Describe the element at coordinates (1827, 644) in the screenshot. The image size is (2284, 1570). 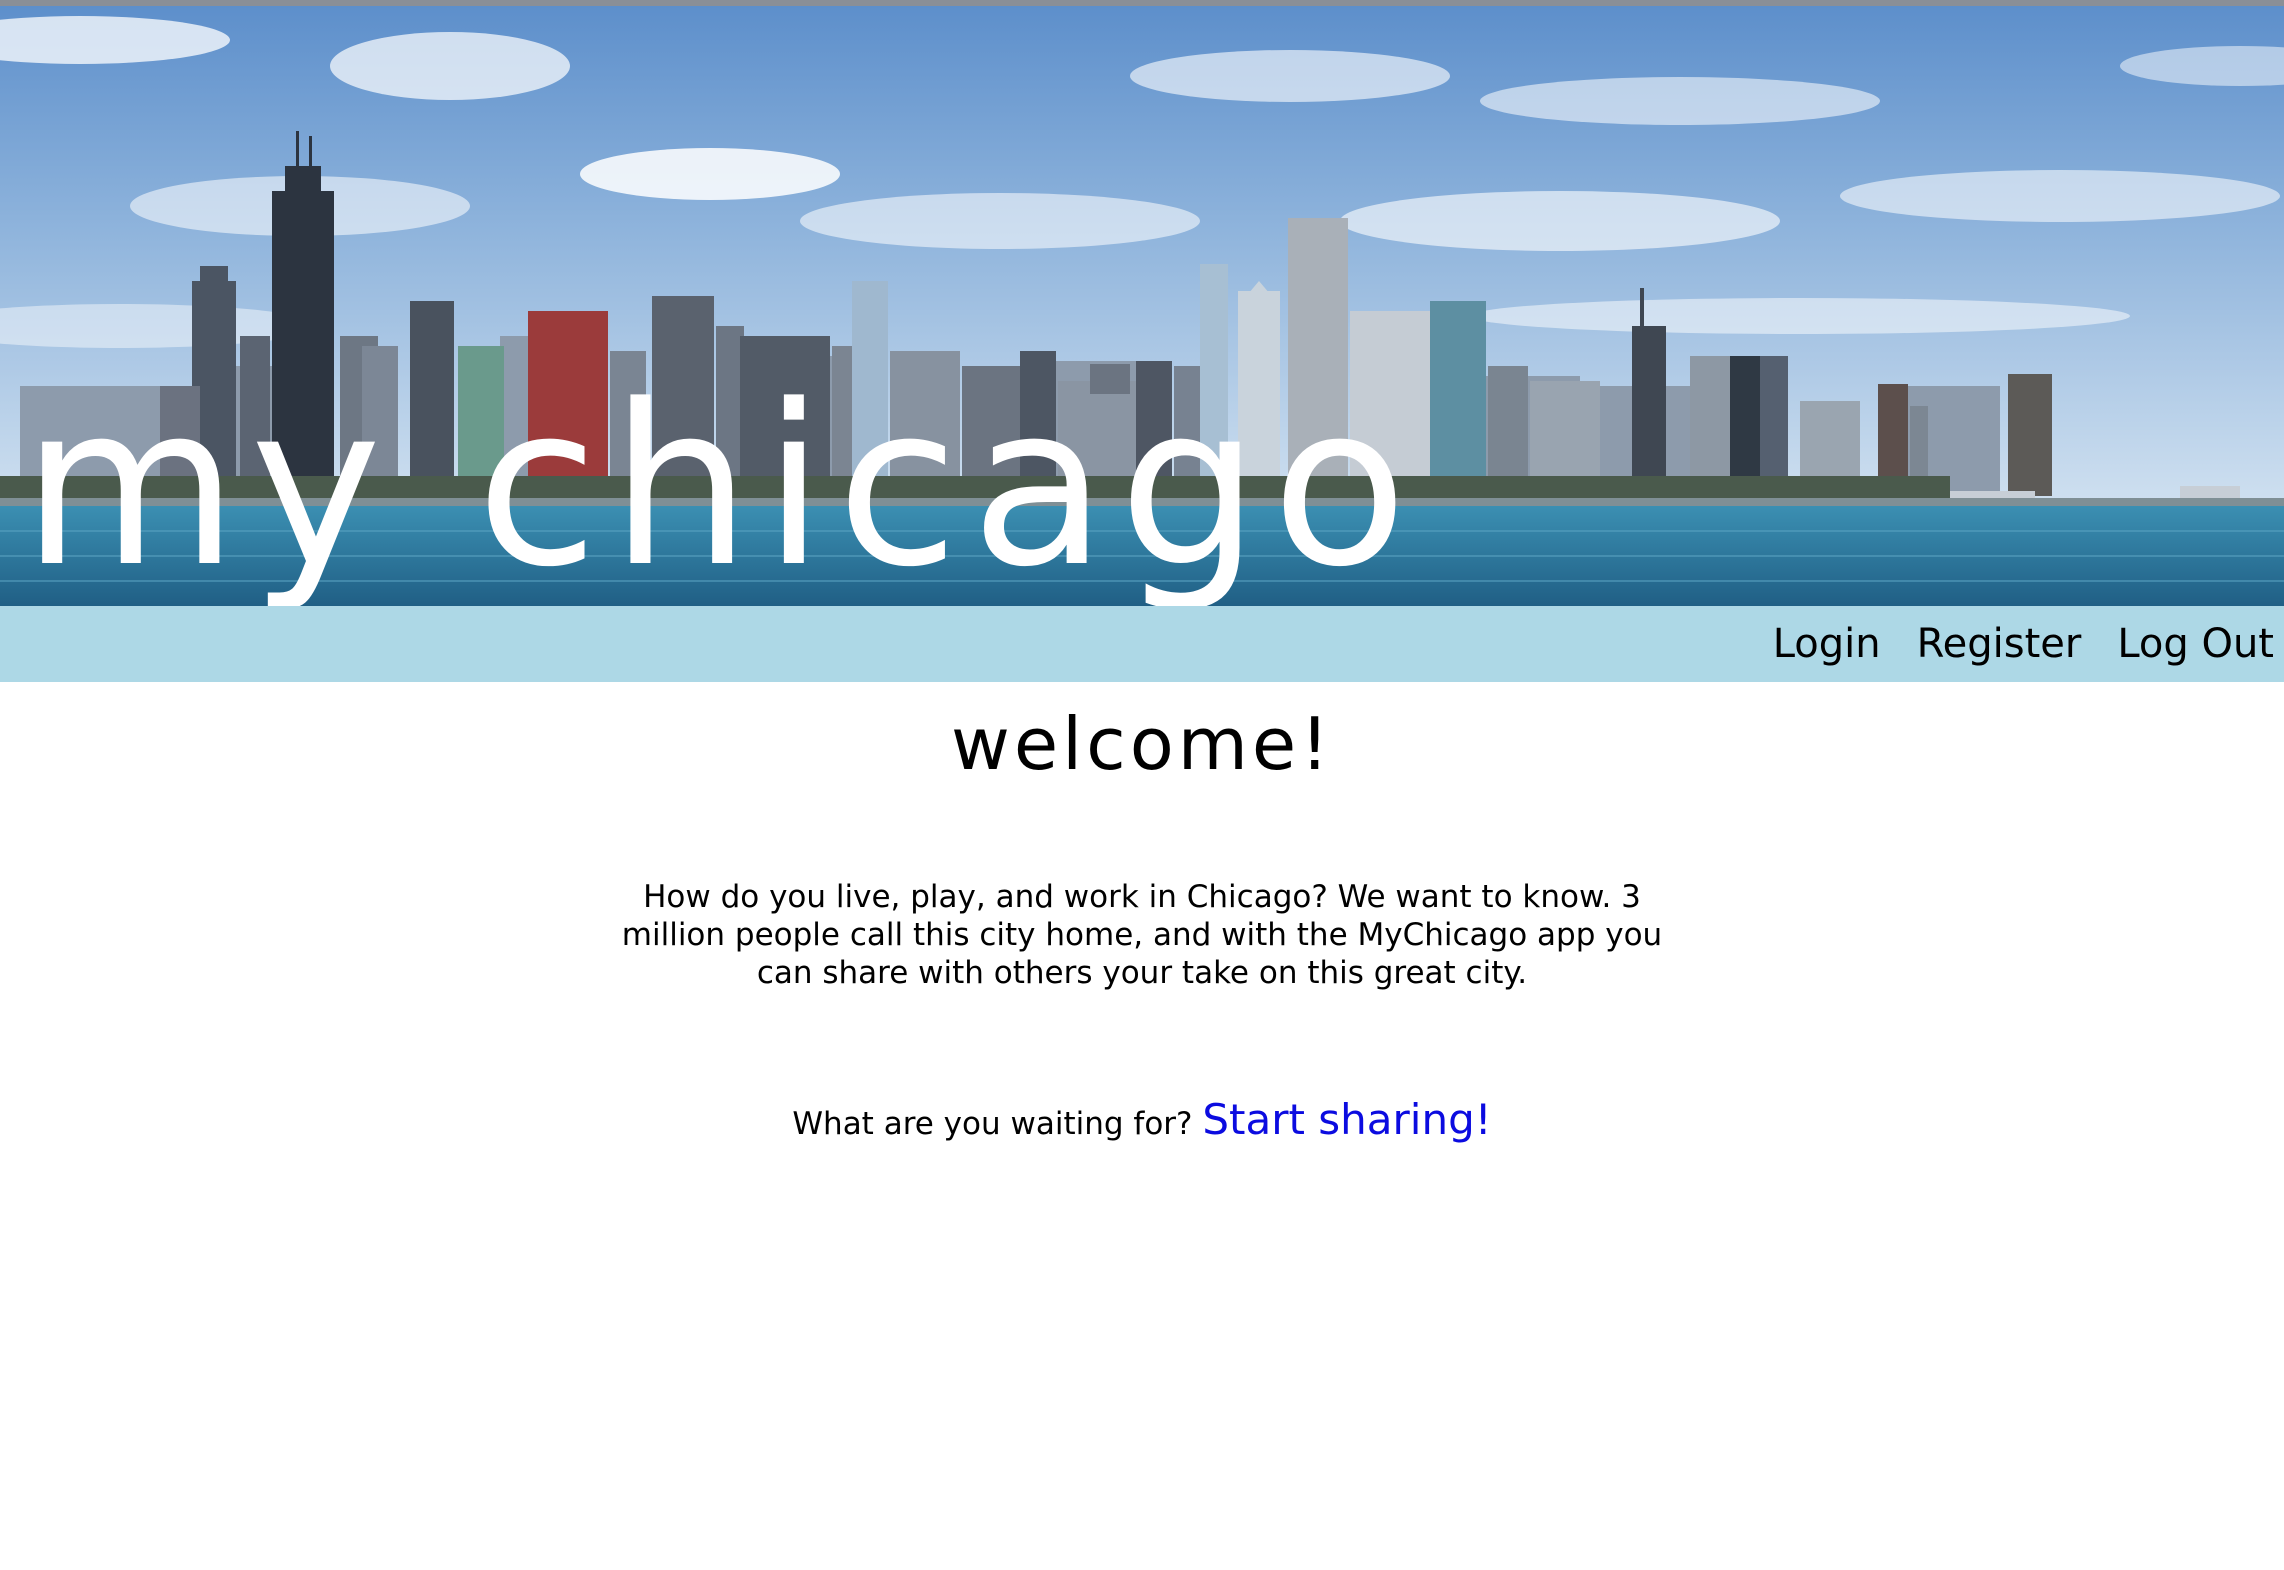
I see `login-link: Login` at that location.